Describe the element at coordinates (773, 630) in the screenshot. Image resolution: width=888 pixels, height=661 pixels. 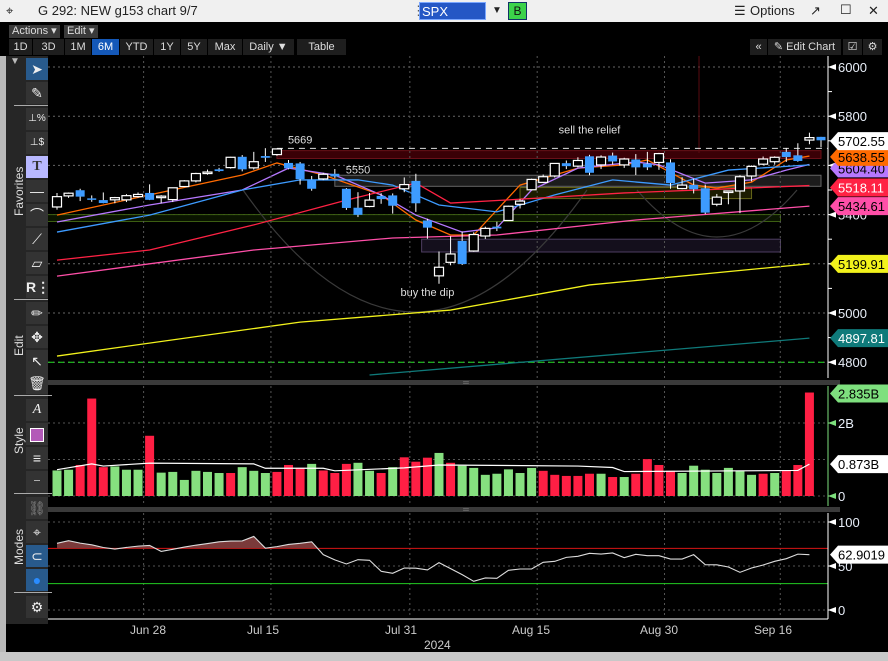
I see `x-label: Sep 16` at that location.